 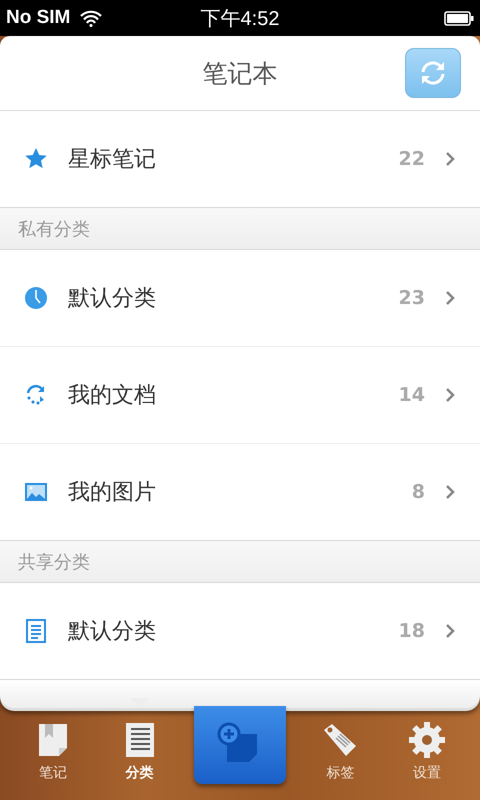 What do you see at coordinates (426, 740) in the screenshot?
I see `settings-icon` at bounding box center [426, 740].